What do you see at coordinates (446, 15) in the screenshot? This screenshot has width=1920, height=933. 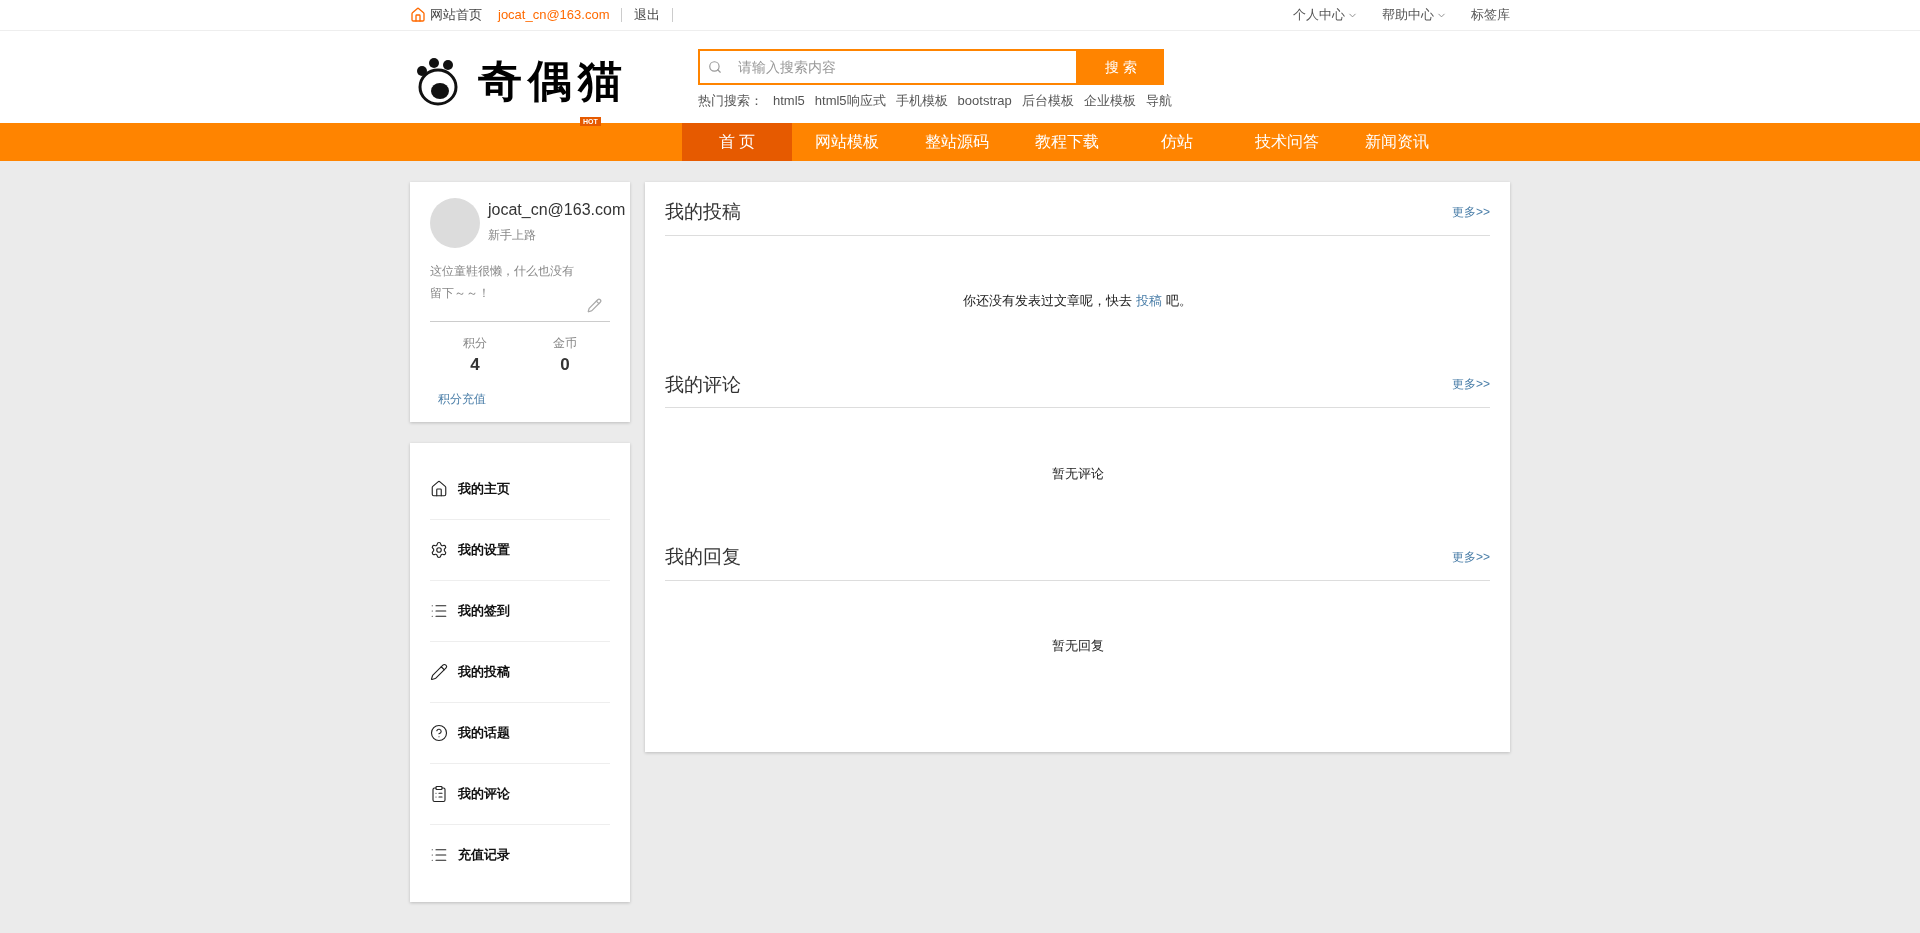 I see `home-link: 网站首页` at bounding box center [446, 15].